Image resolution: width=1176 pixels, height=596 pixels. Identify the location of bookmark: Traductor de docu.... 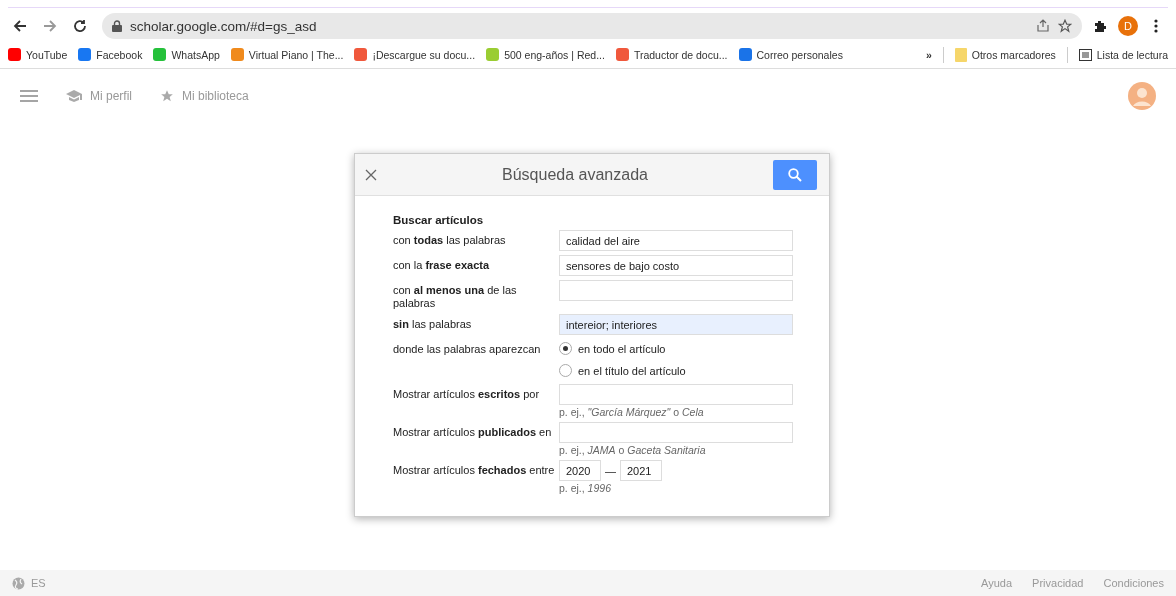
(671, 54).